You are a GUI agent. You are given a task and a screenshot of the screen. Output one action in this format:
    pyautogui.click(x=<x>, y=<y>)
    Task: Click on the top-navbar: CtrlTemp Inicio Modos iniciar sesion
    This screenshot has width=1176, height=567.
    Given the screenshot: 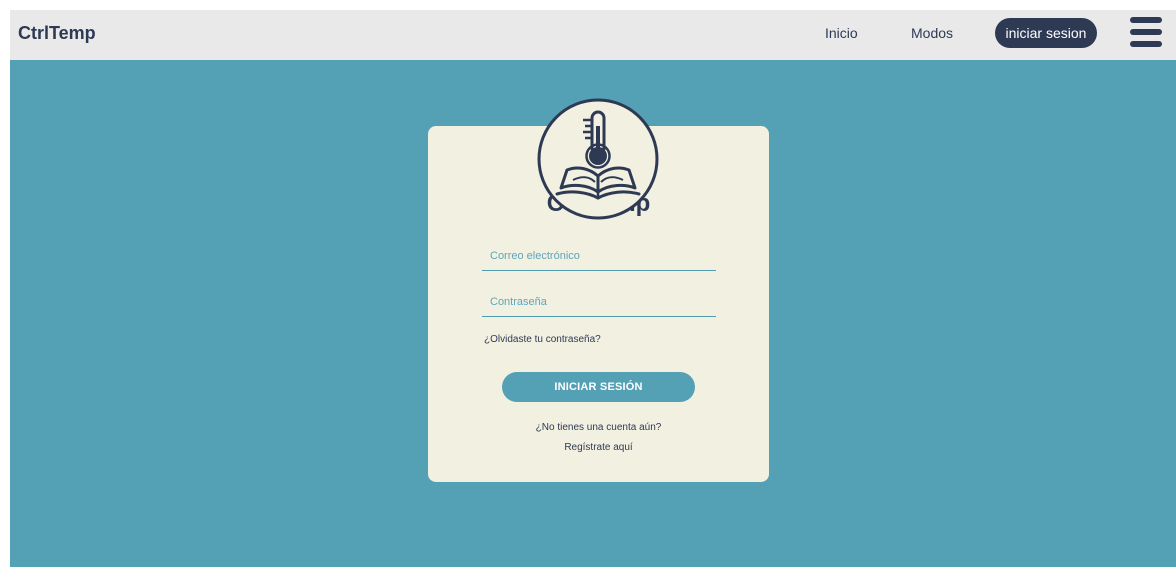 What is the action you would take?
    pyautogui.click(x=593, y=35)
    